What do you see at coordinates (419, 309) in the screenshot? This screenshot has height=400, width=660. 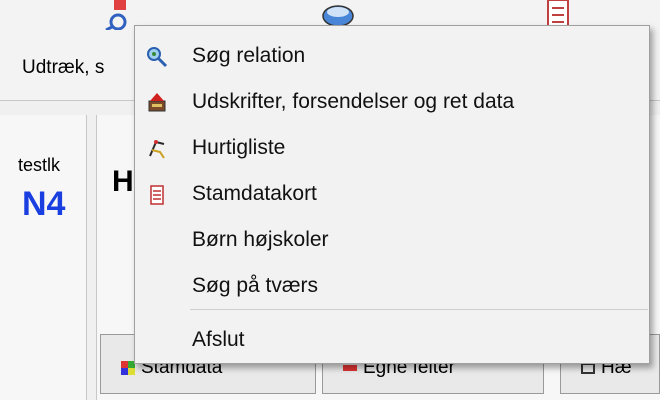 I see `menu-separator` at bounding box center [419, 309].